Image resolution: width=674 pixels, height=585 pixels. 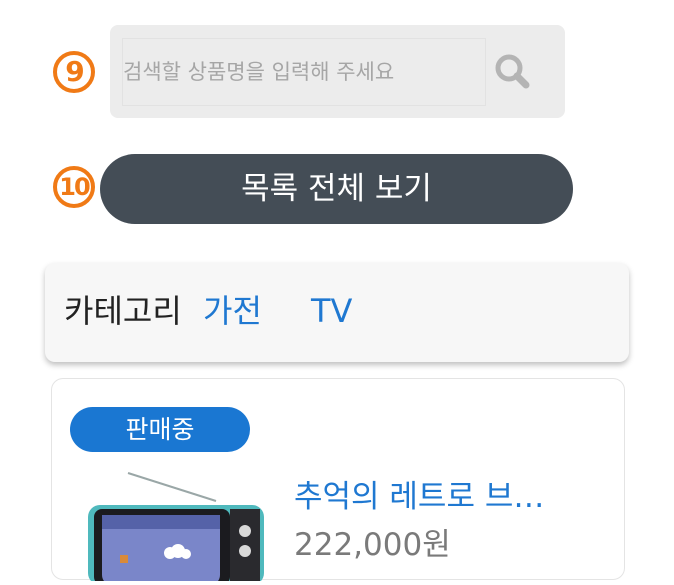 What do you see at coordinates (160, 429) in the screenshot?
I see `status-badge: 판매중` at bounding box center [160, 429].